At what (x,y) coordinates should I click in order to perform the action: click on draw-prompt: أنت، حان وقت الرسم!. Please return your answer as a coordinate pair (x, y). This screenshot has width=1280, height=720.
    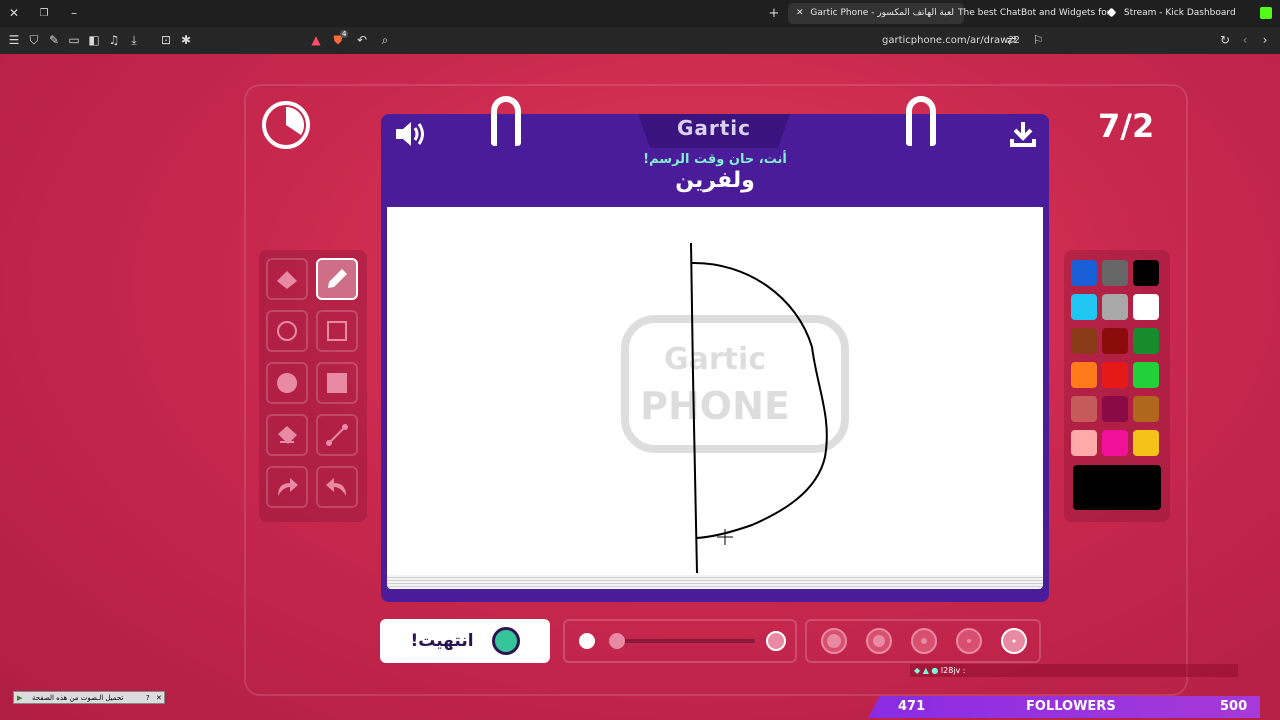
    Looking at the image, I should click on (715, 159).